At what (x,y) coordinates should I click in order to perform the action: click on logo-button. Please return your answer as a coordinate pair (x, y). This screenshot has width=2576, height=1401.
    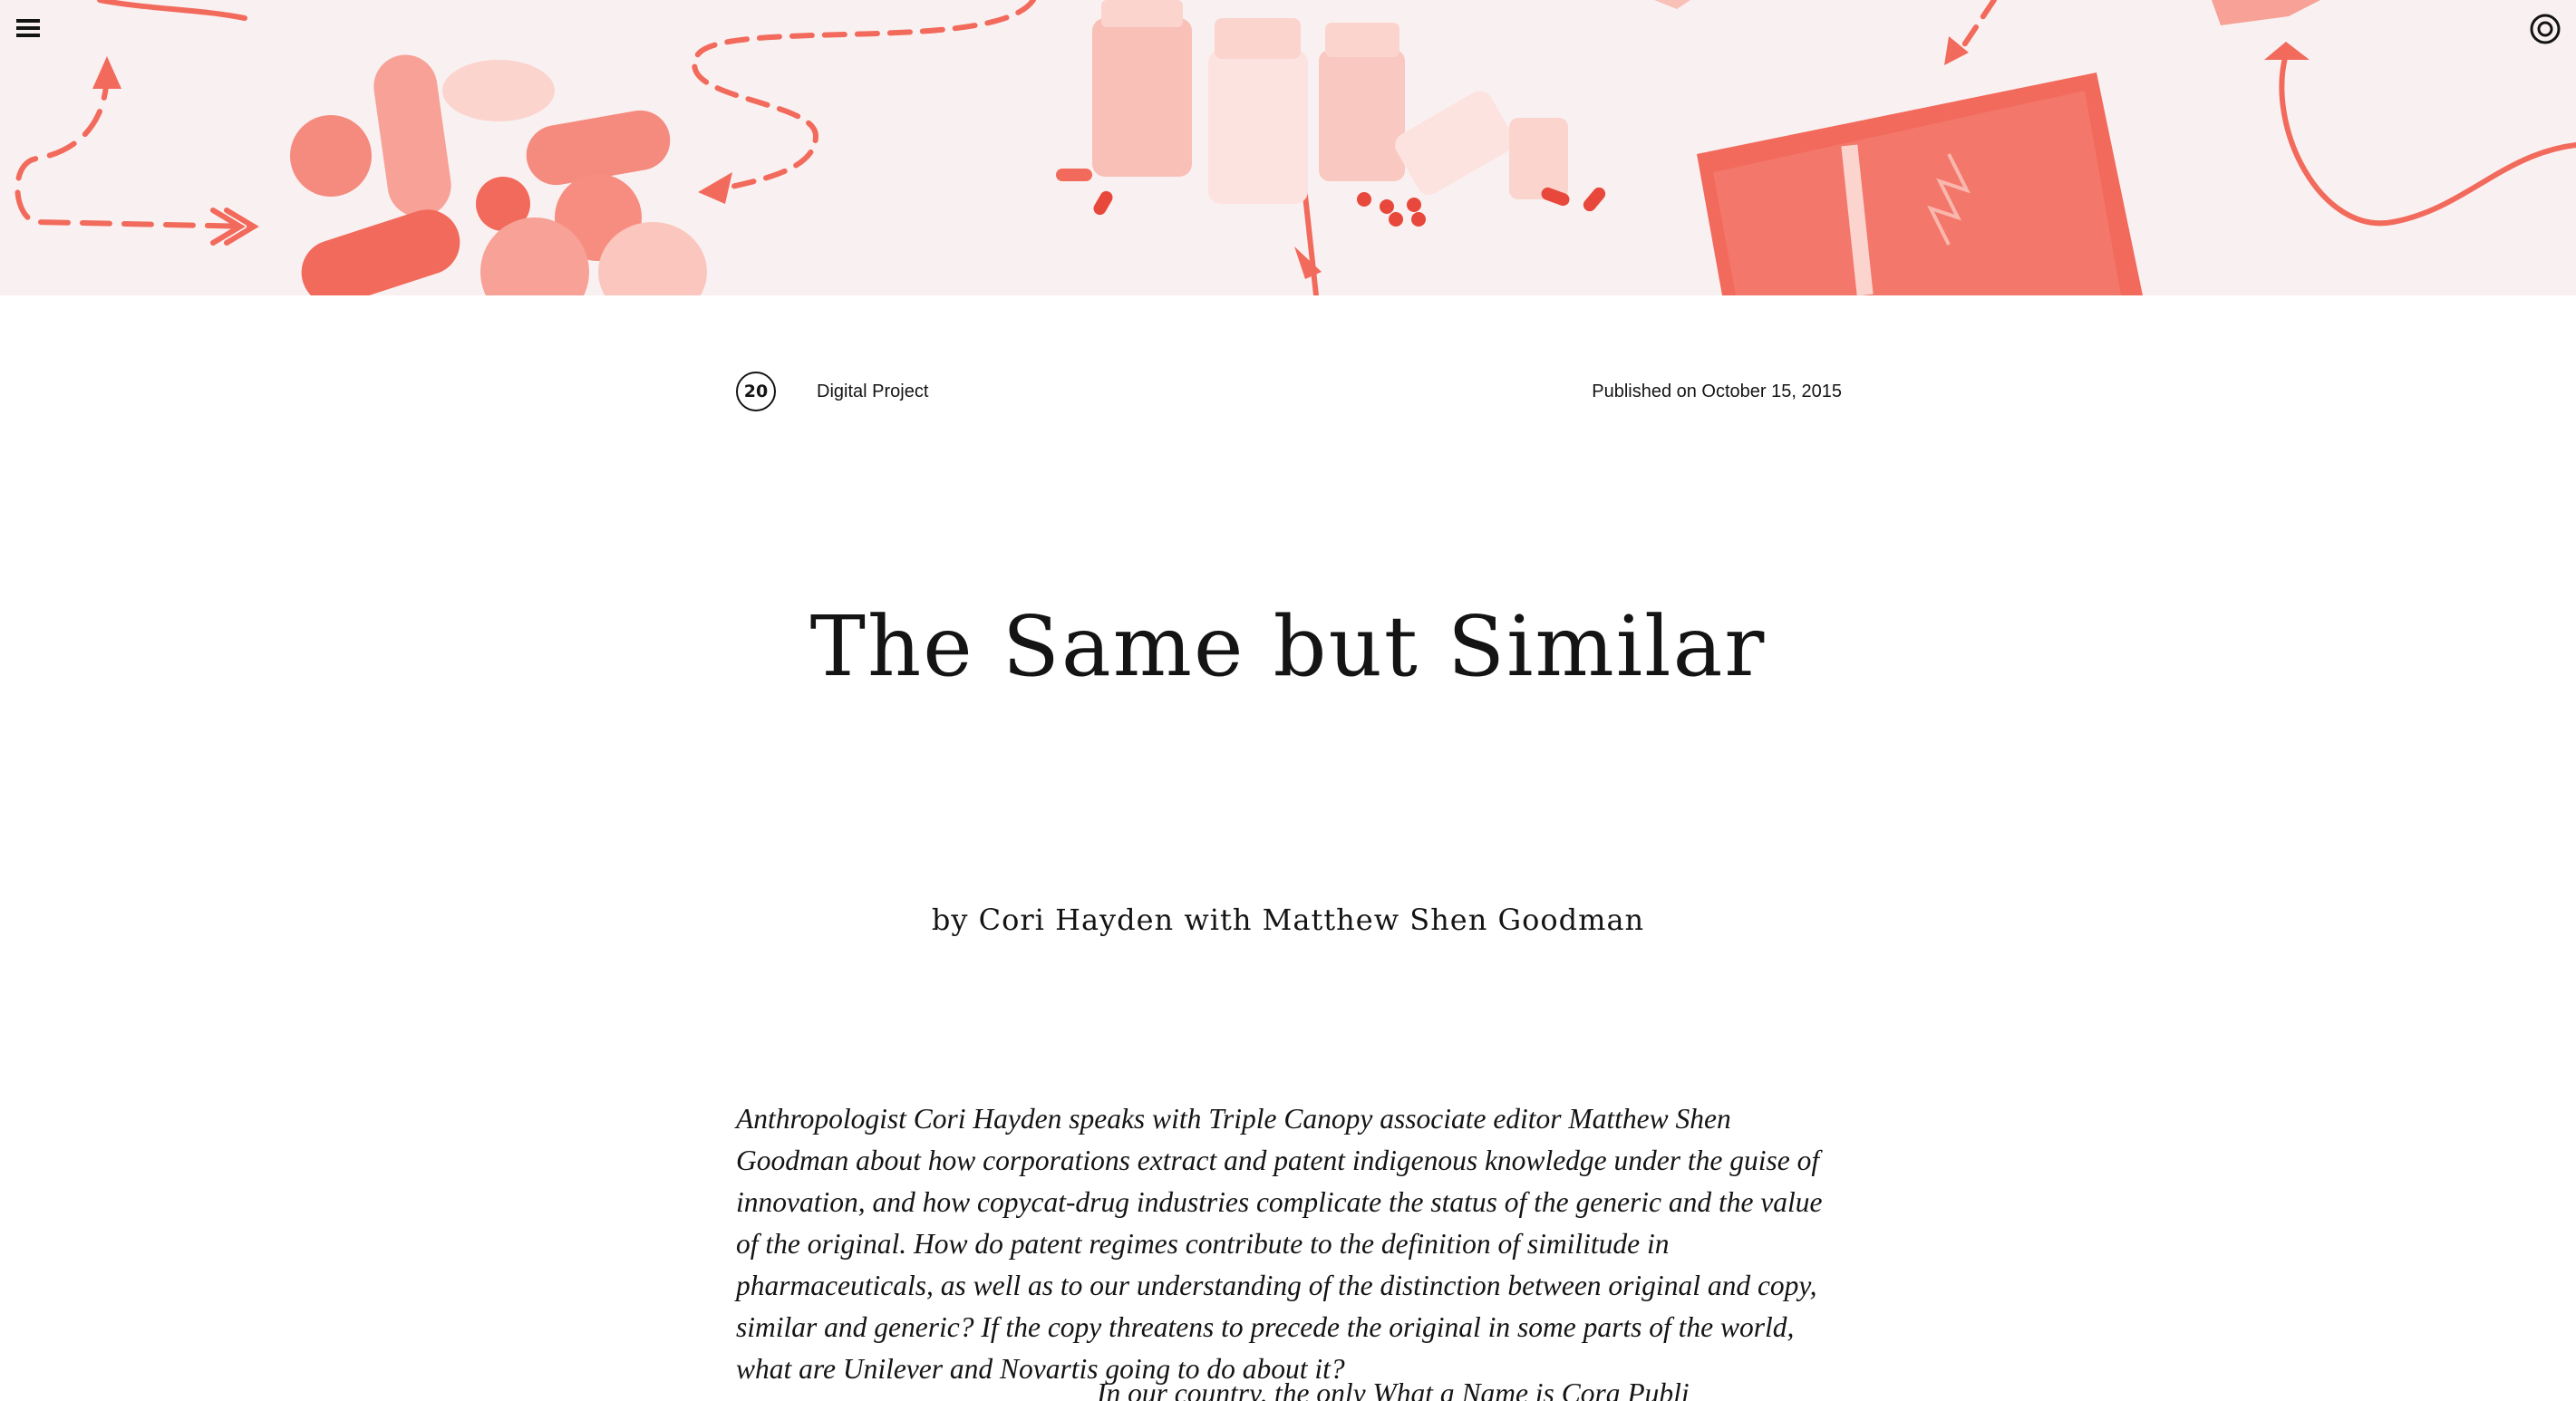
    Looking at the image, I should click on (2545, 29).